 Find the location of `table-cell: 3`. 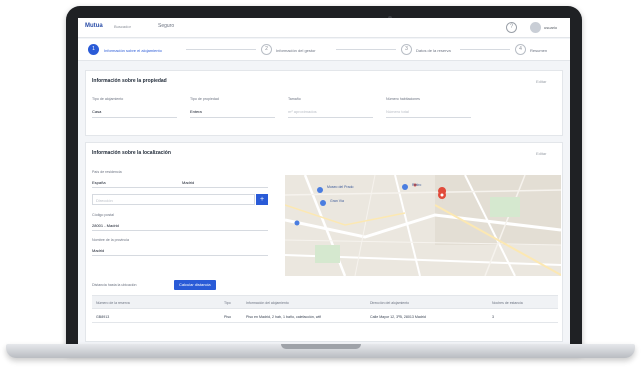

table-cell: 3 is located at coordinates (493, 317).